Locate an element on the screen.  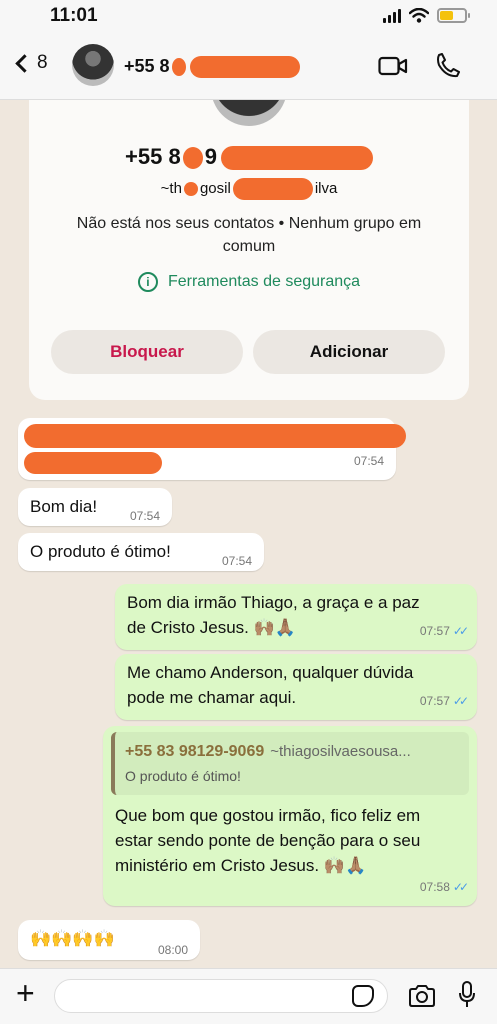
contact-title: +55 8 is located at coordinates (212, 67).